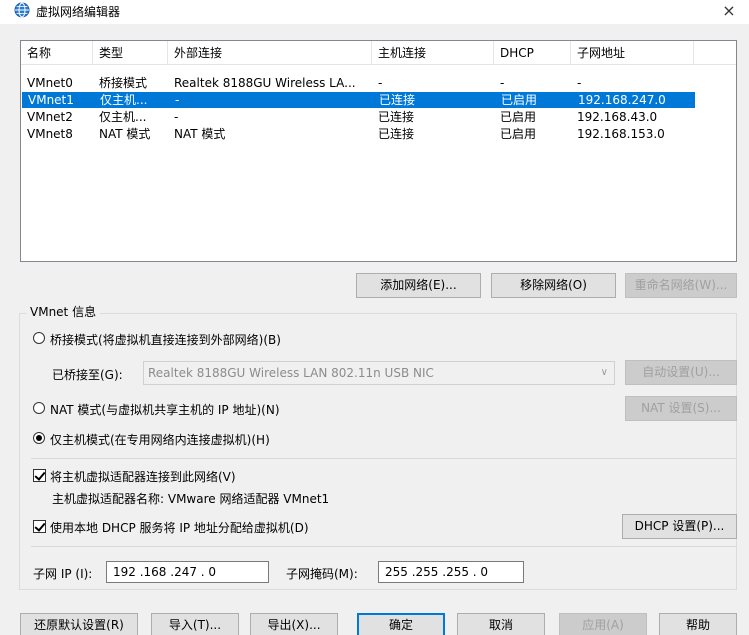 The width and height of the screenshot is (749, 635). I want to click on restore-defaults-button: 还原默认设置(R), so click(79, 624).